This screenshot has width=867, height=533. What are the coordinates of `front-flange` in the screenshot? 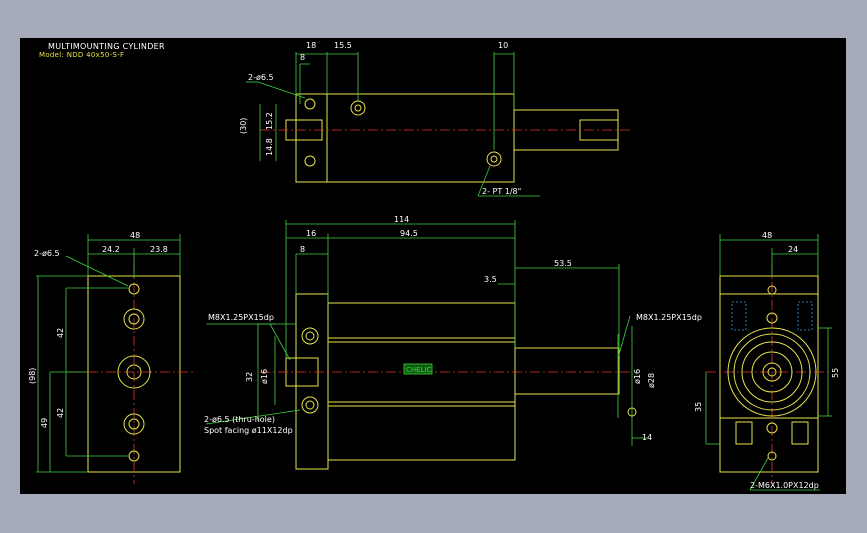 It's located at (312, 381).